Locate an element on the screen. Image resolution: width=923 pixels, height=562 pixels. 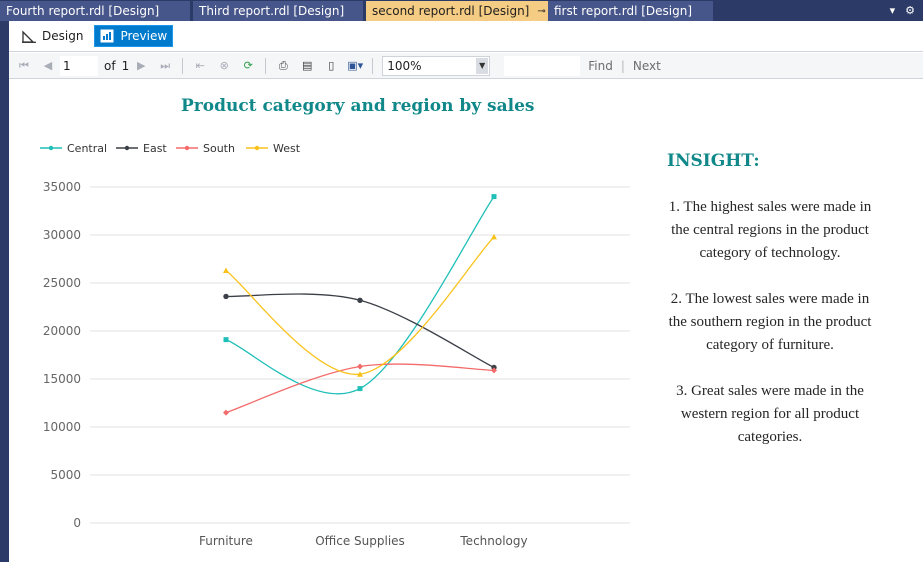
legend-label: West is located at coordinates (287, 148).